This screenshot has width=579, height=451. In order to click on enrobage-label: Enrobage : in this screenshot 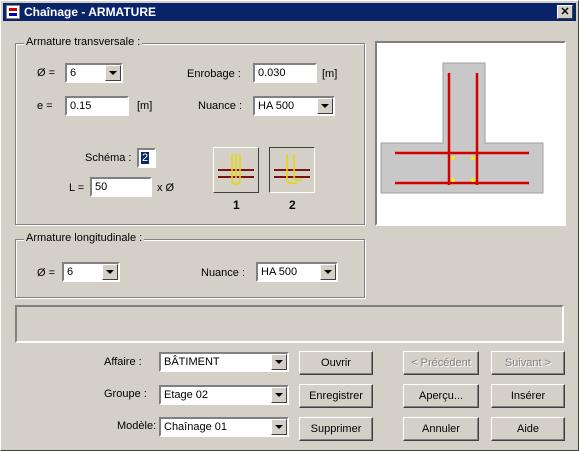, I will do `click(214, 74)`.